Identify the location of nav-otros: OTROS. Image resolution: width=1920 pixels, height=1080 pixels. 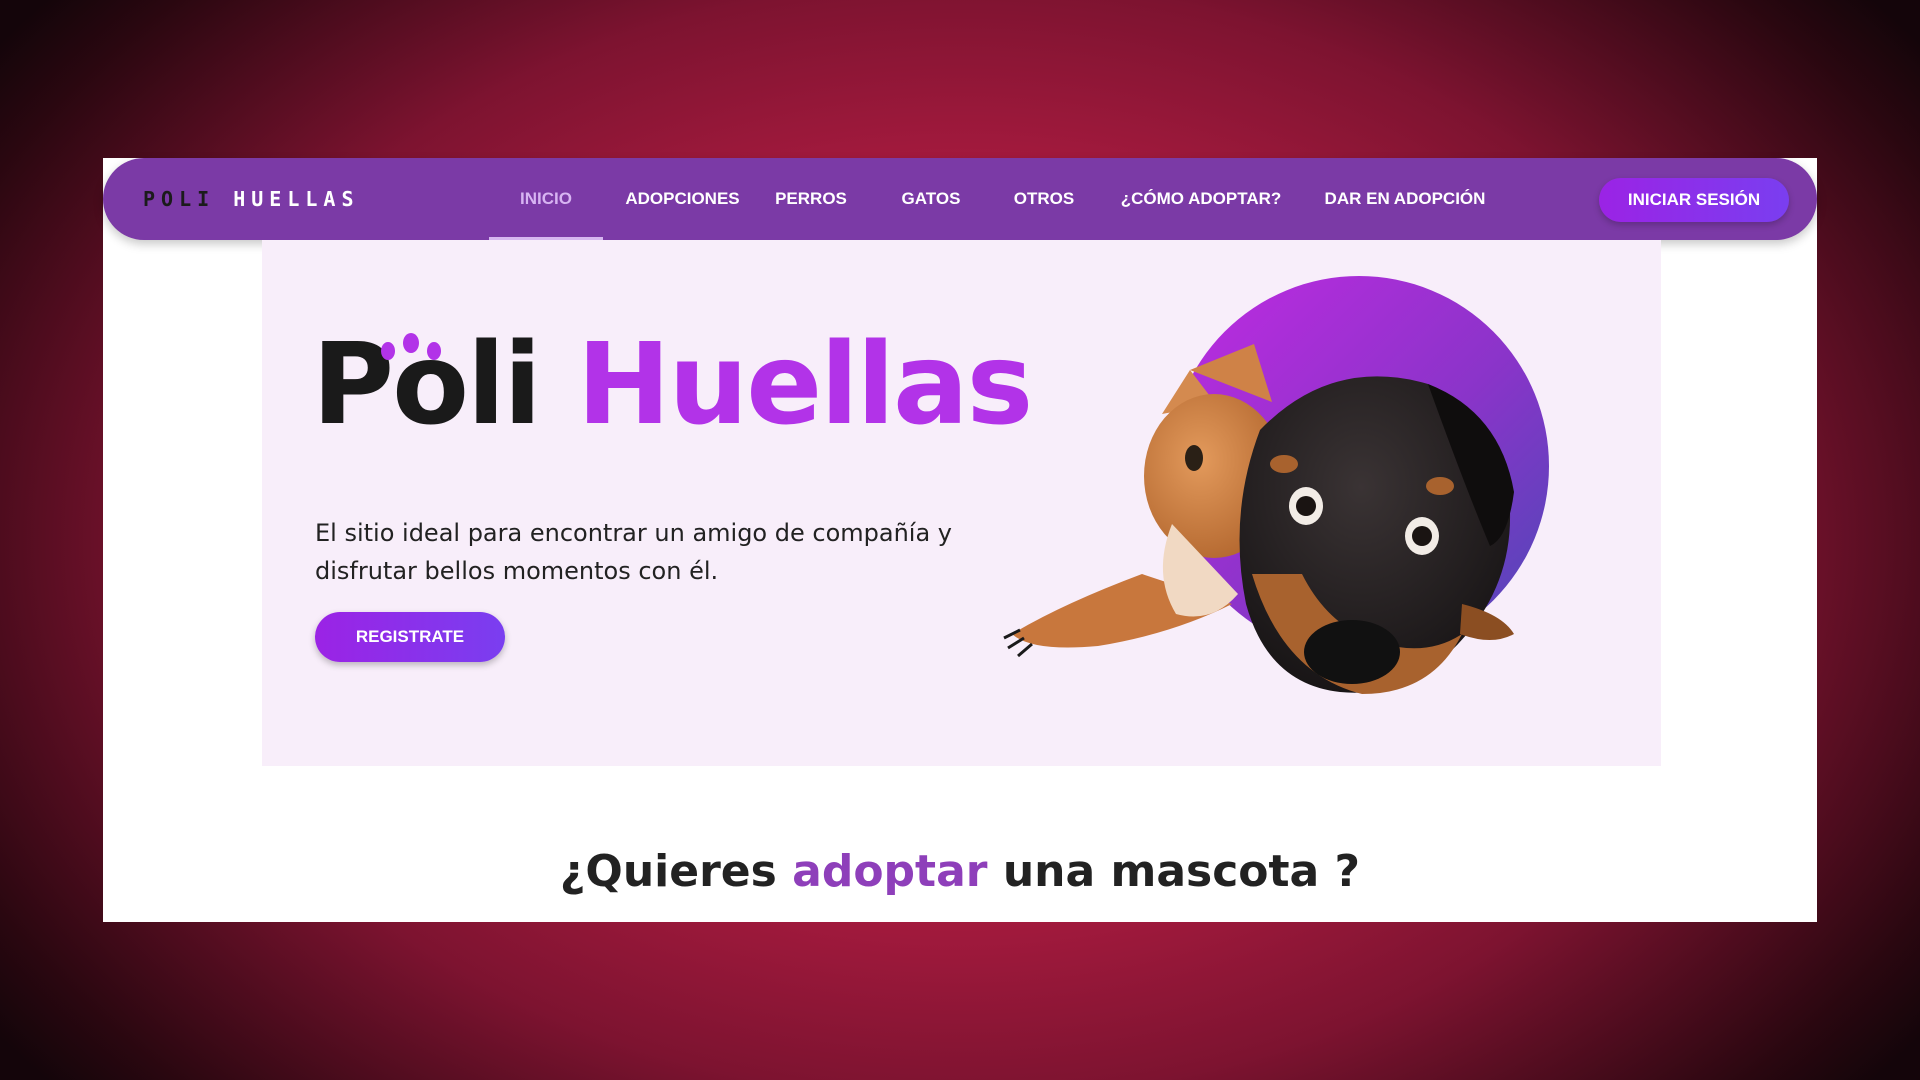
(1044, 199).